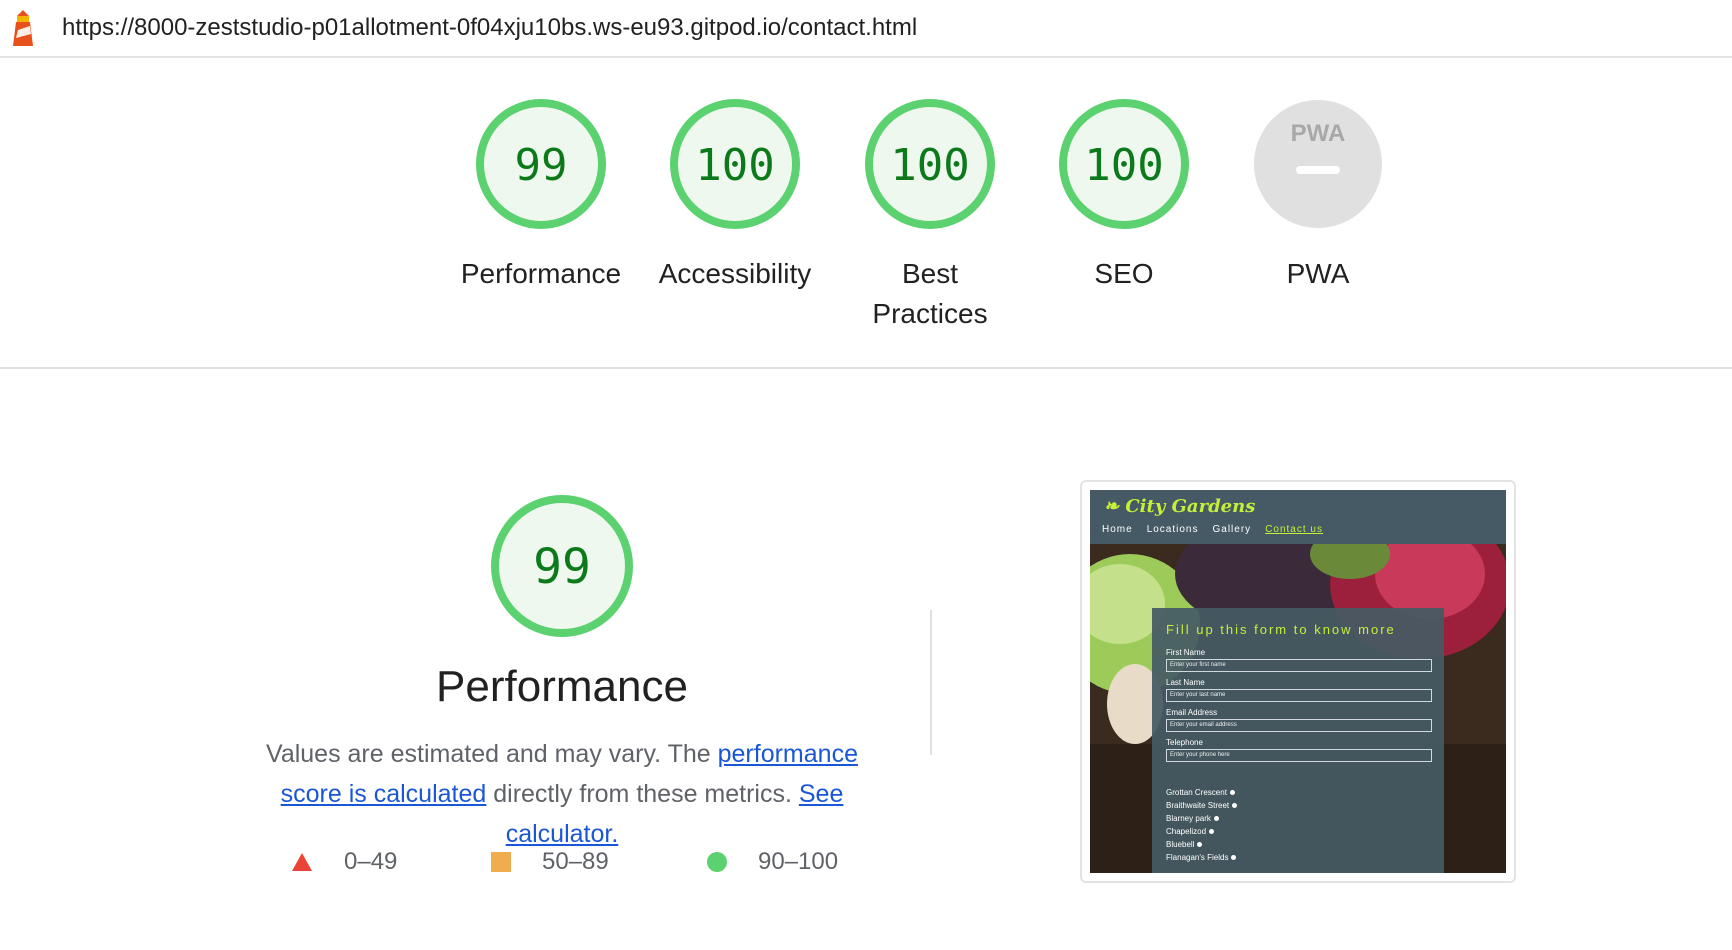  What do you see at coordinates (1201, 831) in the screenshot?
I see `location-option: Chapelizod` at bounding box center [1201, 831].